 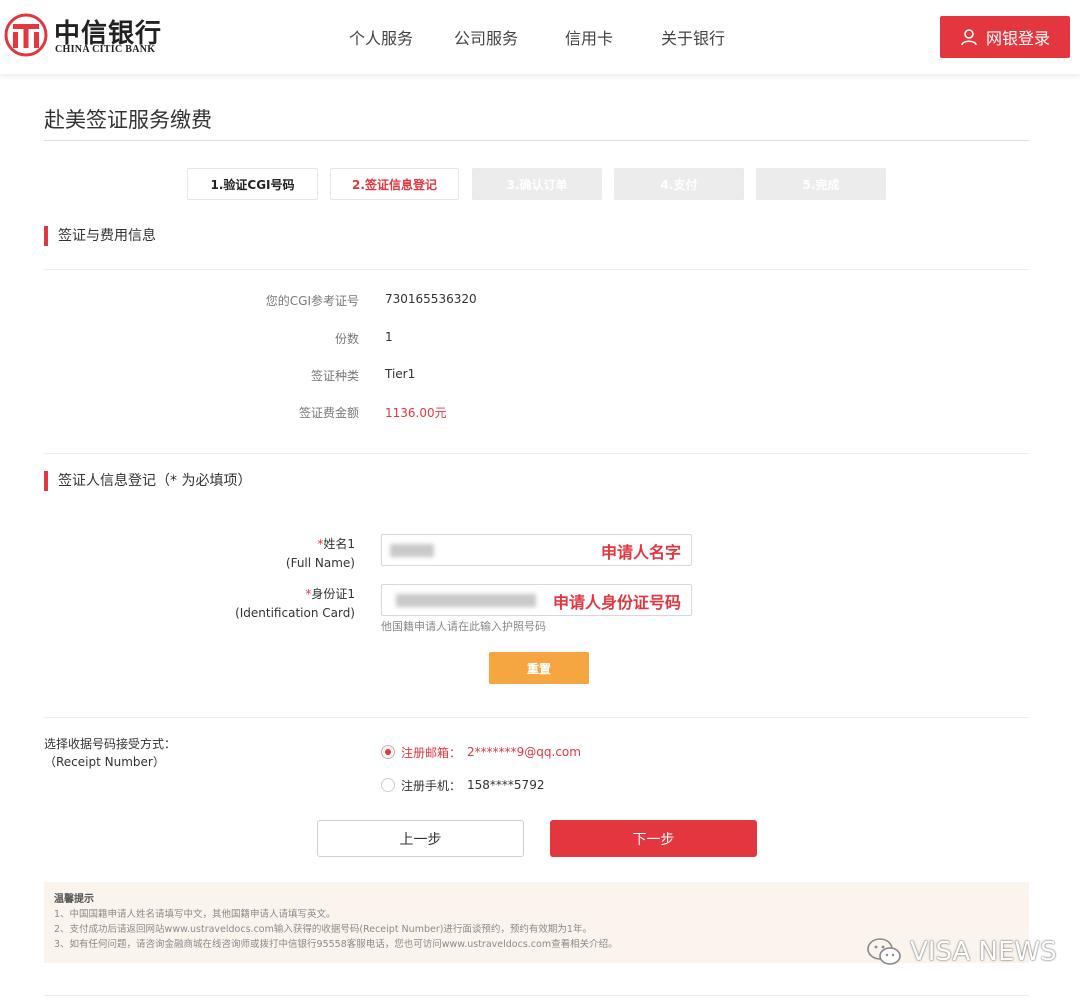 I want to click on receipt-option-phone-label: 注册手机：, so click(x=431, y=785).